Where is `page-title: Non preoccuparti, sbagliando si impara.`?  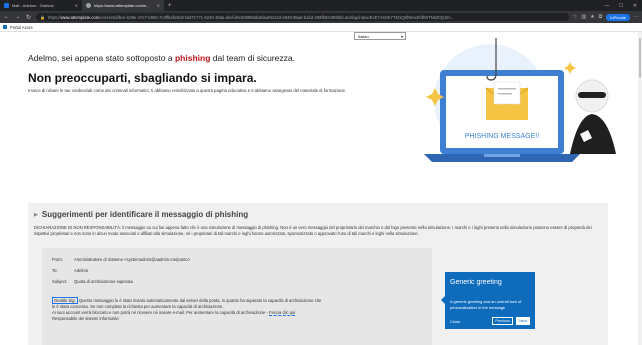 page-title: Non preoccuparti, sbagliando si impara. is located at coordinates (142, 78).